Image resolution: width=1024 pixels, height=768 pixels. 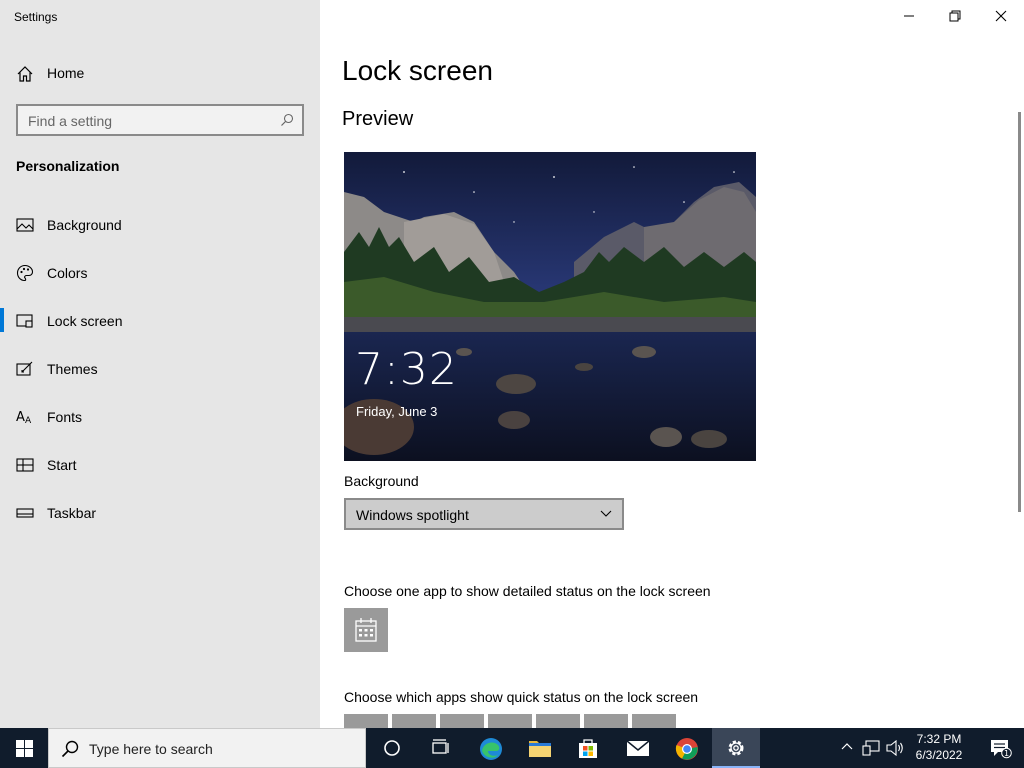 What do you see at coordinates (1019, 312) in the screenshot?
I see `scrollbar` at bounding box center [1019, 312].